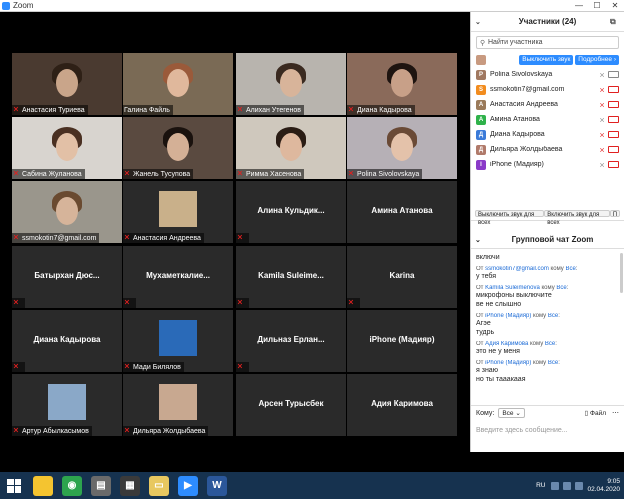 The image size is (624, 499). Describe the element at coordinates (567, 485) in the screenshot. I see `volume-icon` at that location.